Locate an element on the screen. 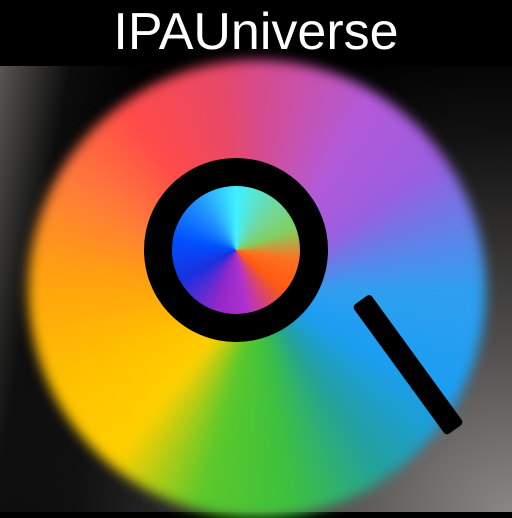 Image resolution: width=512 pixels, height=518 pixels. title-bar: IPAUniverse is located at coordinates (256, 33).